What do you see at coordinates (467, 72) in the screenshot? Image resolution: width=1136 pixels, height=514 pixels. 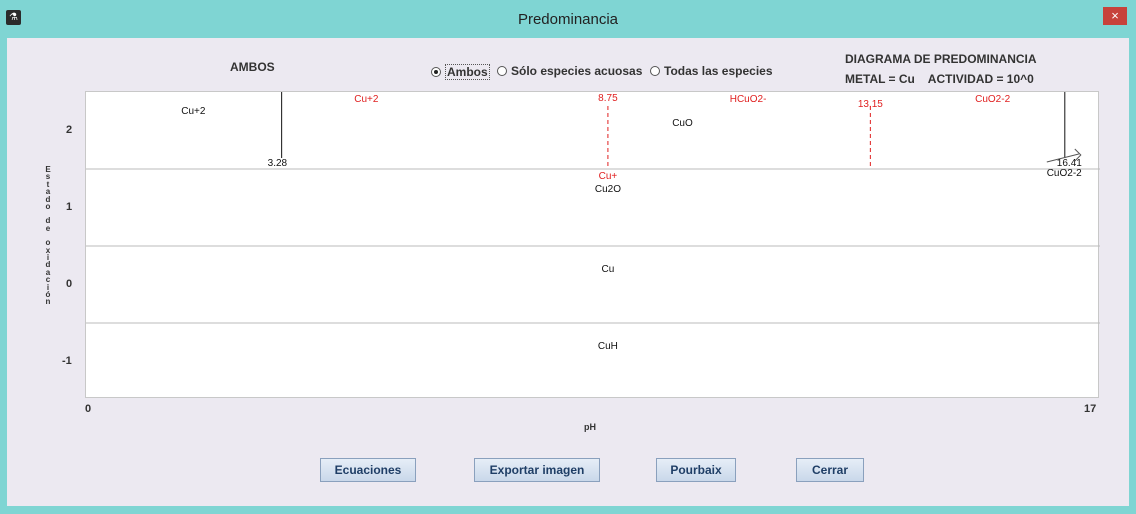 I see `radio-ambos-label: Ambos` at bounding box center [467, 72].